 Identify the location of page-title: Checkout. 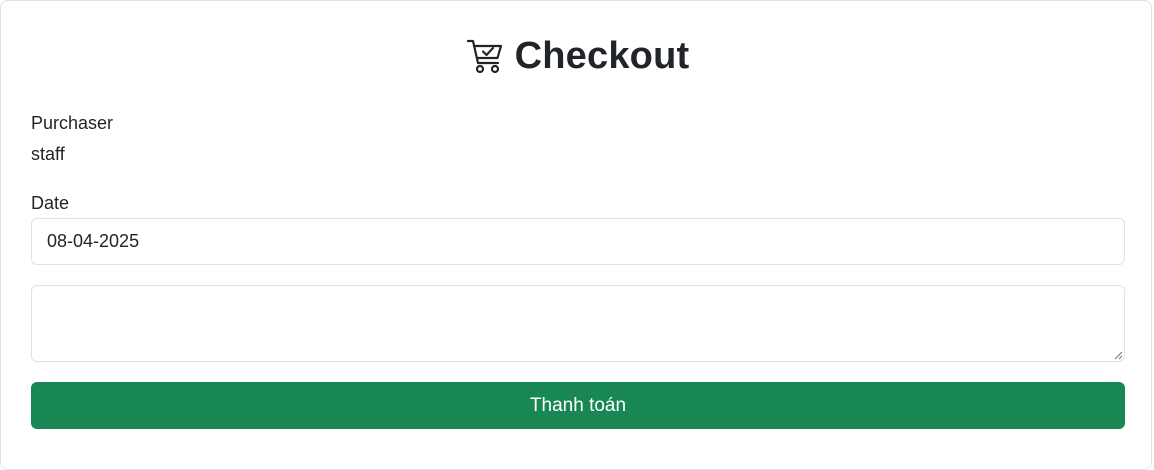
(602, 55).